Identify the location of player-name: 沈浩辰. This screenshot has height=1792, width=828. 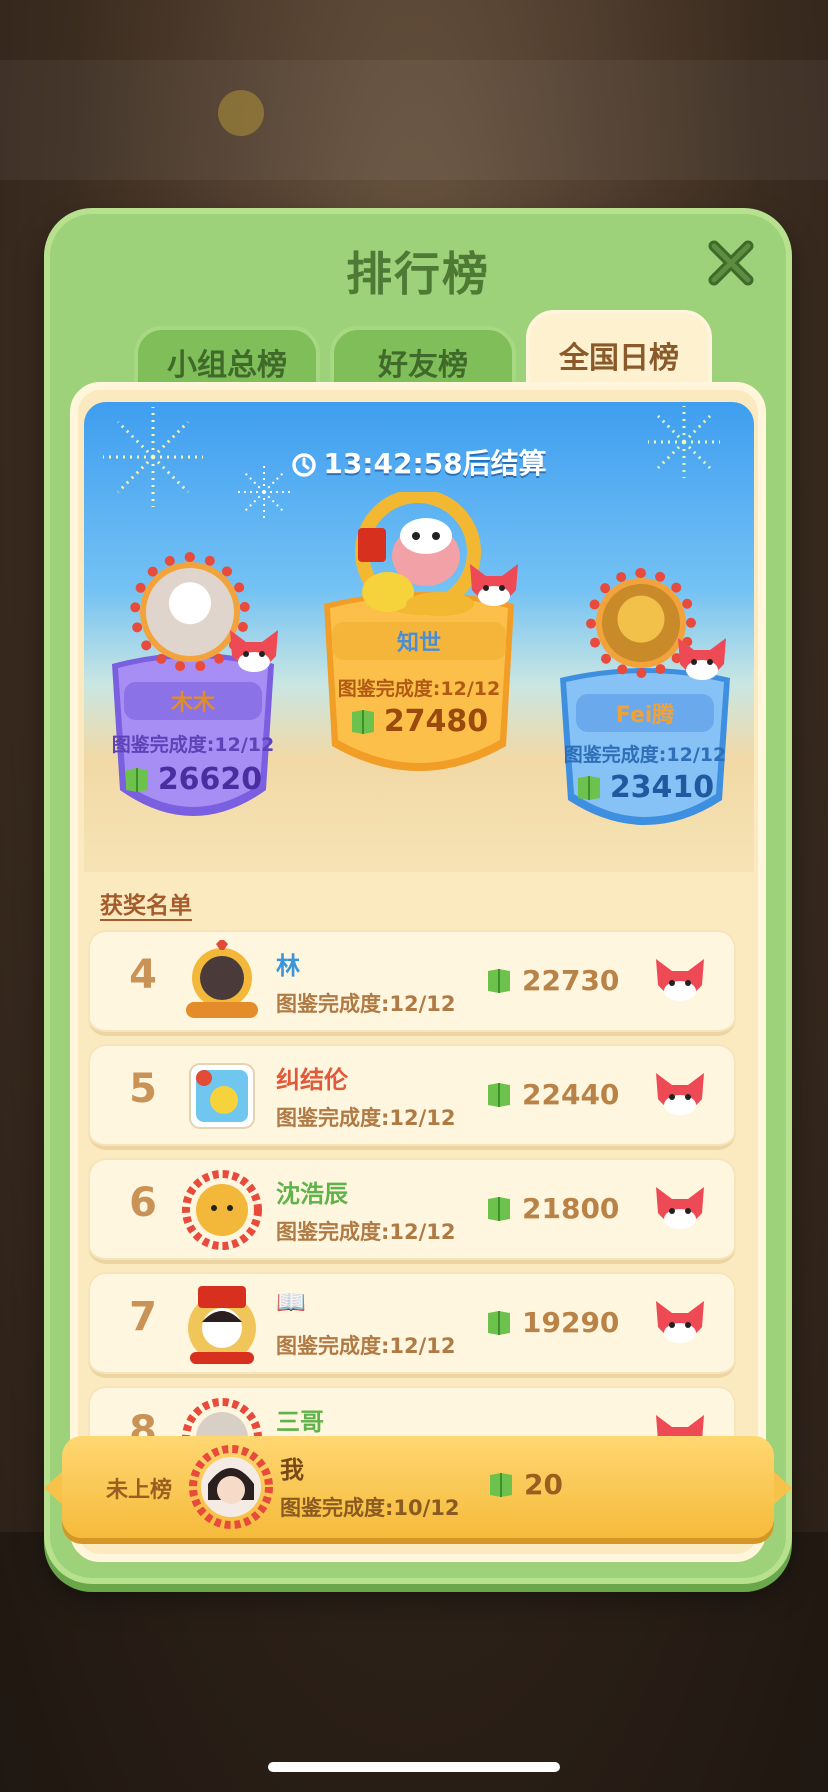
(312, 1194).